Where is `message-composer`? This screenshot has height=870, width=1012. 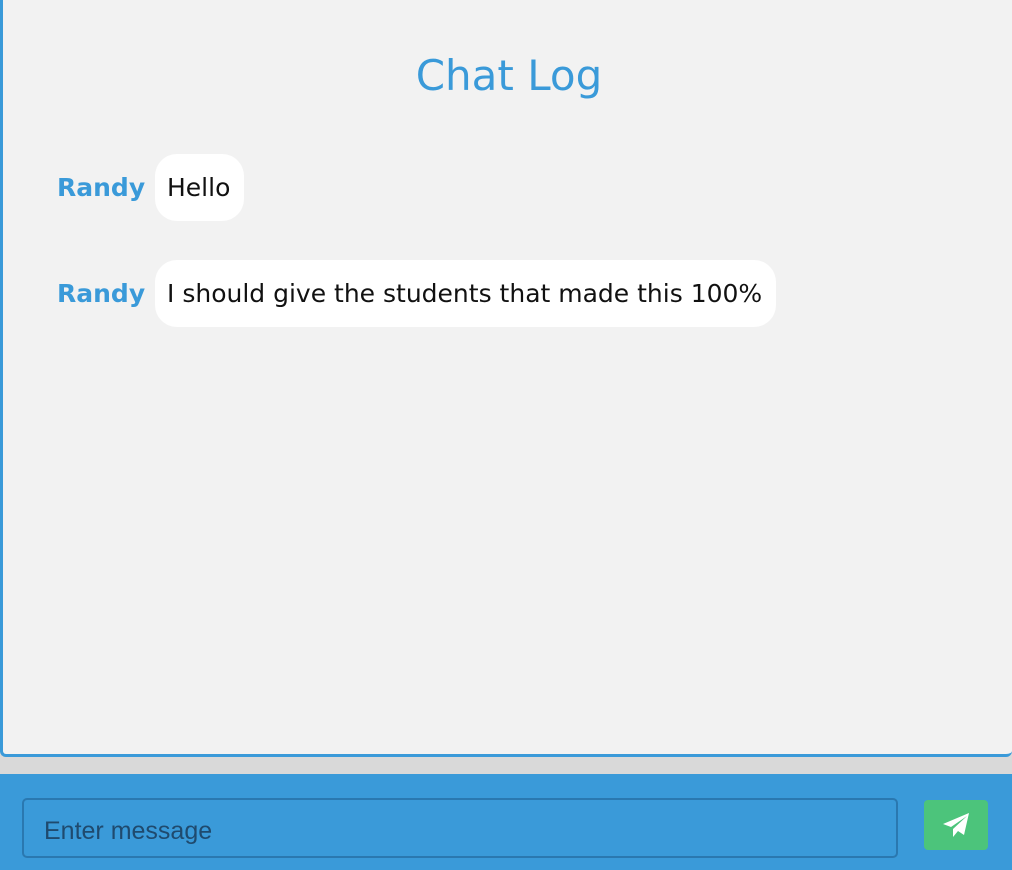
message-composer is located at coordinates (506, 822).